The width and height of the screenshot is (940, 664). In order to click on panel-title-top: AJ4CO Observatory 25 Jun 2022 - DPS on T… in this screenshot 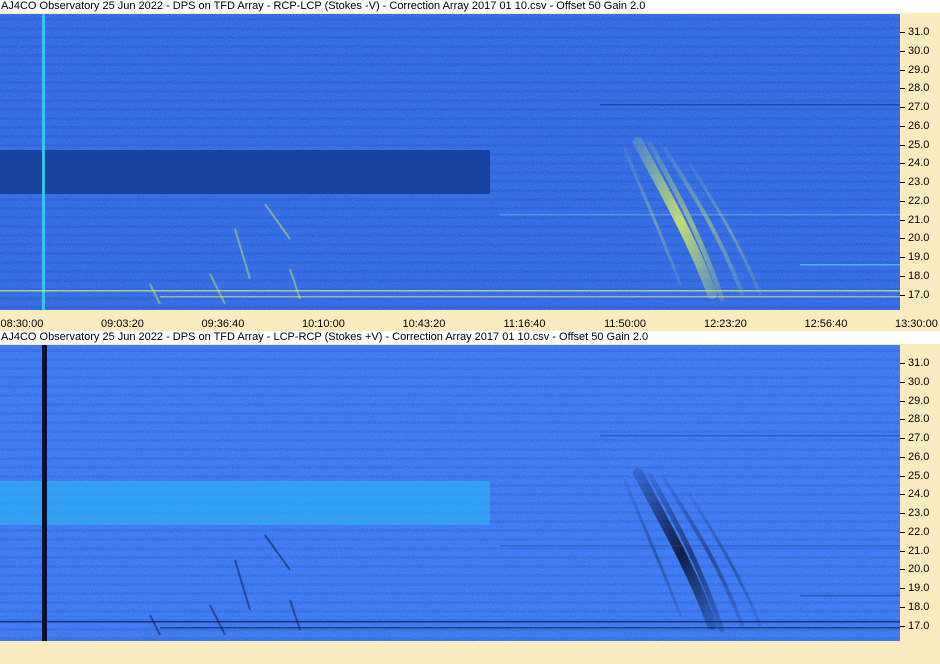, I will do `click(470, 6)`.